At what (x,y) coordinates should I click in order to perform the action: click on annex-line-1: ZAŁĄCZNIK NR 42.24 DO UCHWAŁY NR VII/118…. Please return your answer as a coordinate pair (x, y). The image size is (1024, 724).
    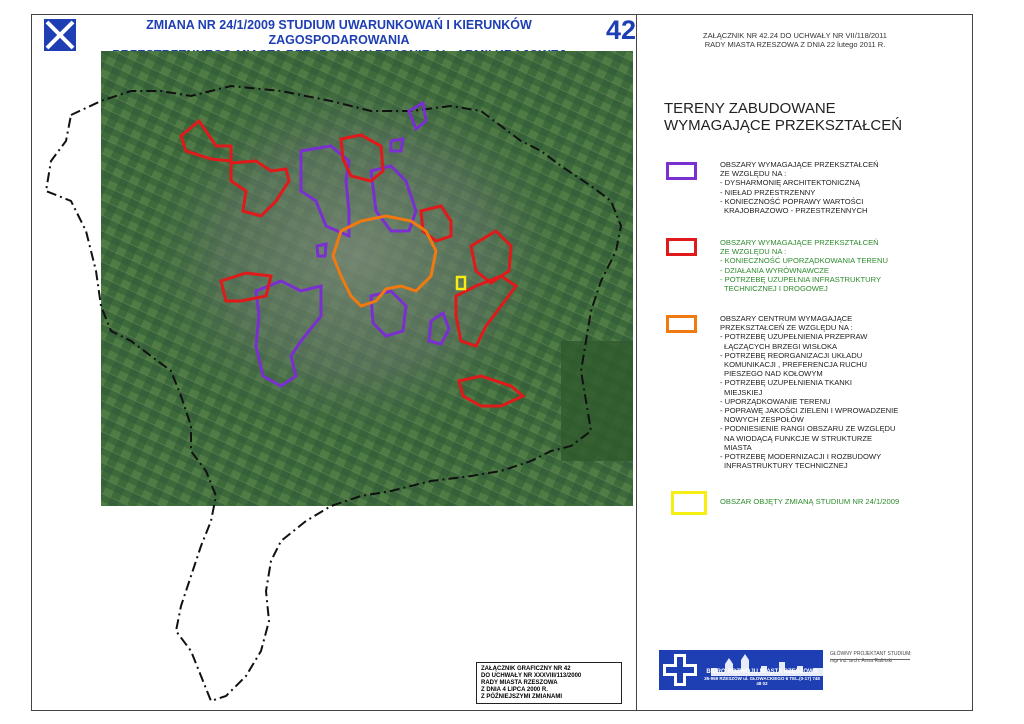
    Looking at the image, I should click on (795, 35).